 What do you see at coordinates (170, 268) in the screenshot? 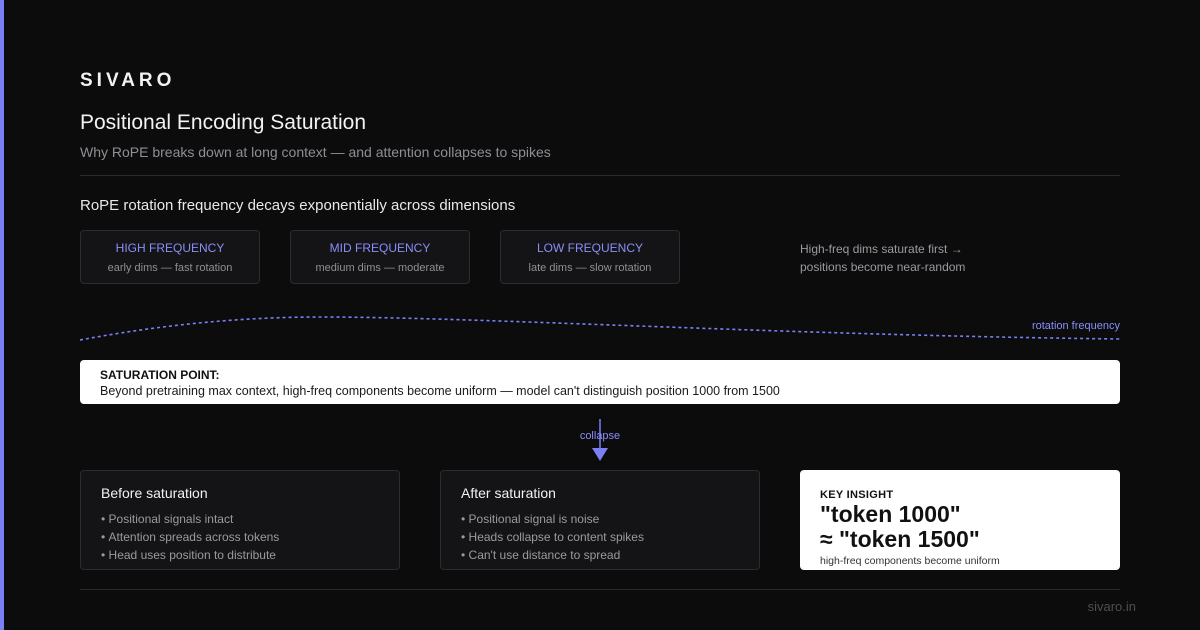
I see `card-description: early dims — fast rotation` at bounding box center [170, 268].